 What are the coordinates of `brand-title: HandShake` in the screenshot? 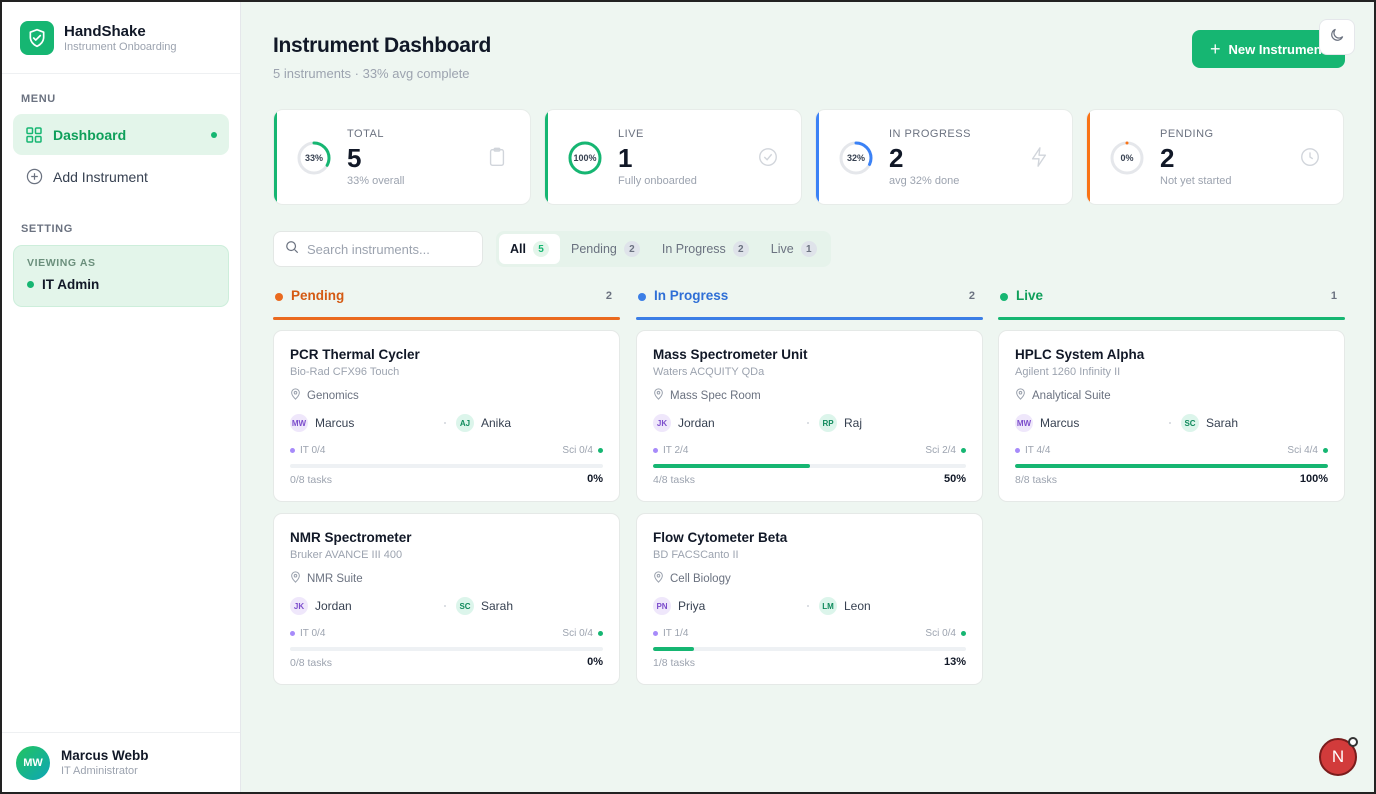 It's located at (105, 31).